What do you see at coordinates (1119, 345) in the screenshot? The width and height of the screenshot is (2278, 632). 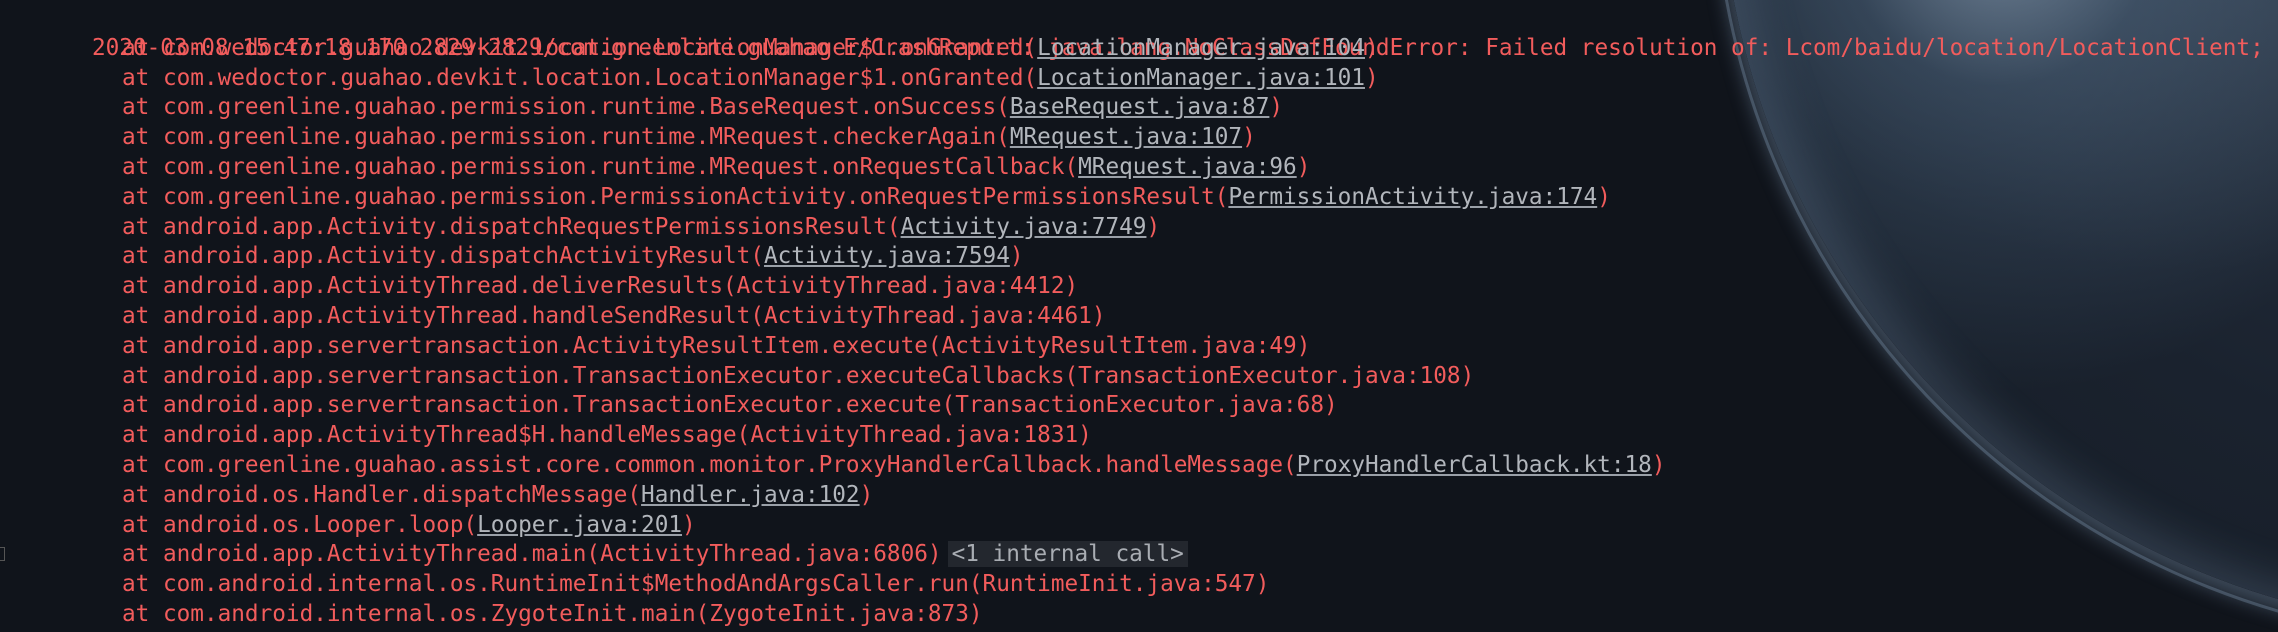 I see `source-file-text: ActivityResultItem.java:49` at bounding box center [1119, 345].